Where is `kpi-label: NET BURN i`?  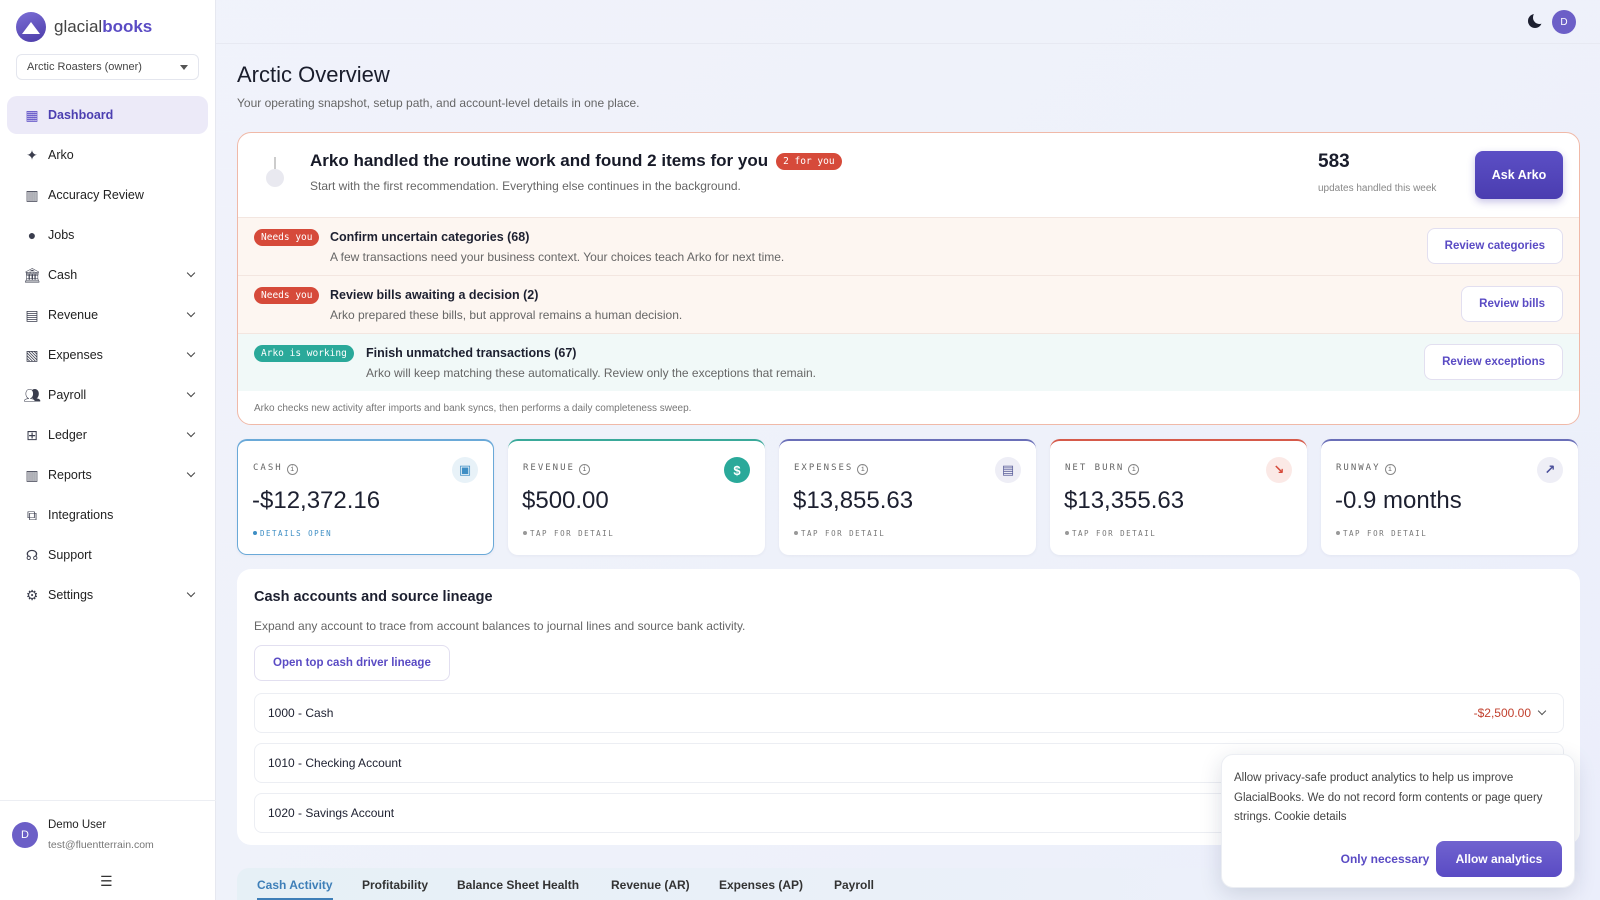
kpi-label: NET BURN i is located at coordinates (1102, 469).